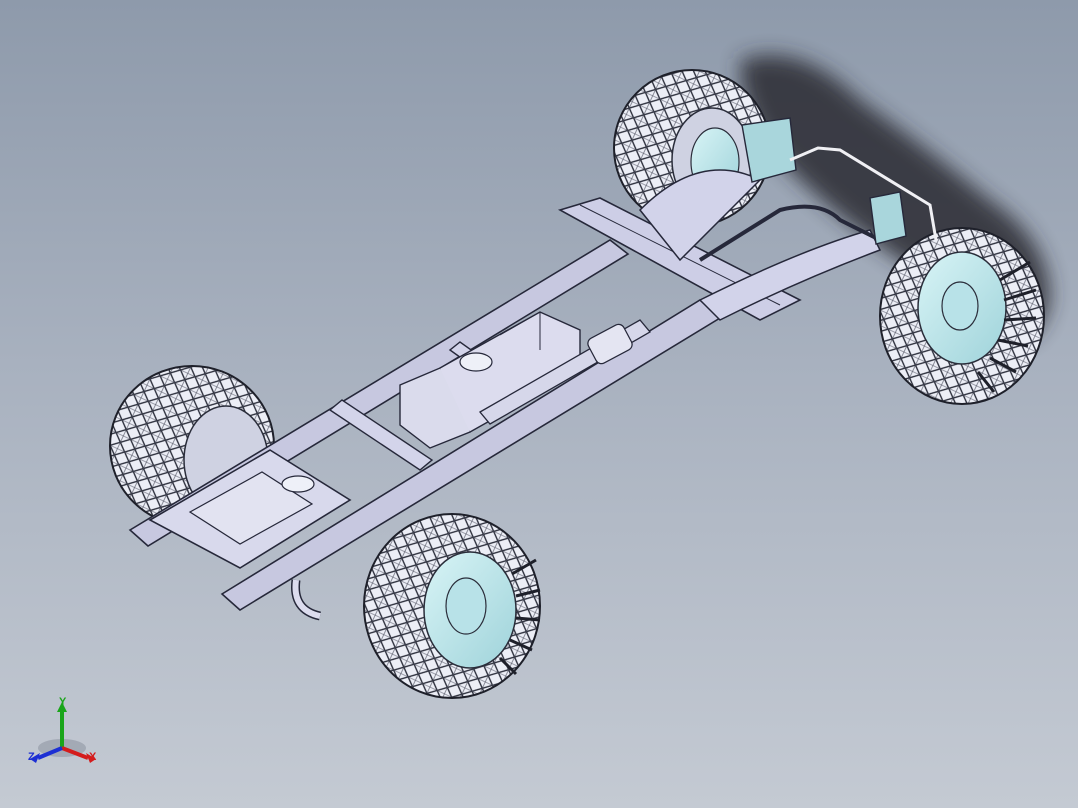  Describe the element at coordinates (306, 600) in the screenshot. I see `exhaust-pipe` at that location.